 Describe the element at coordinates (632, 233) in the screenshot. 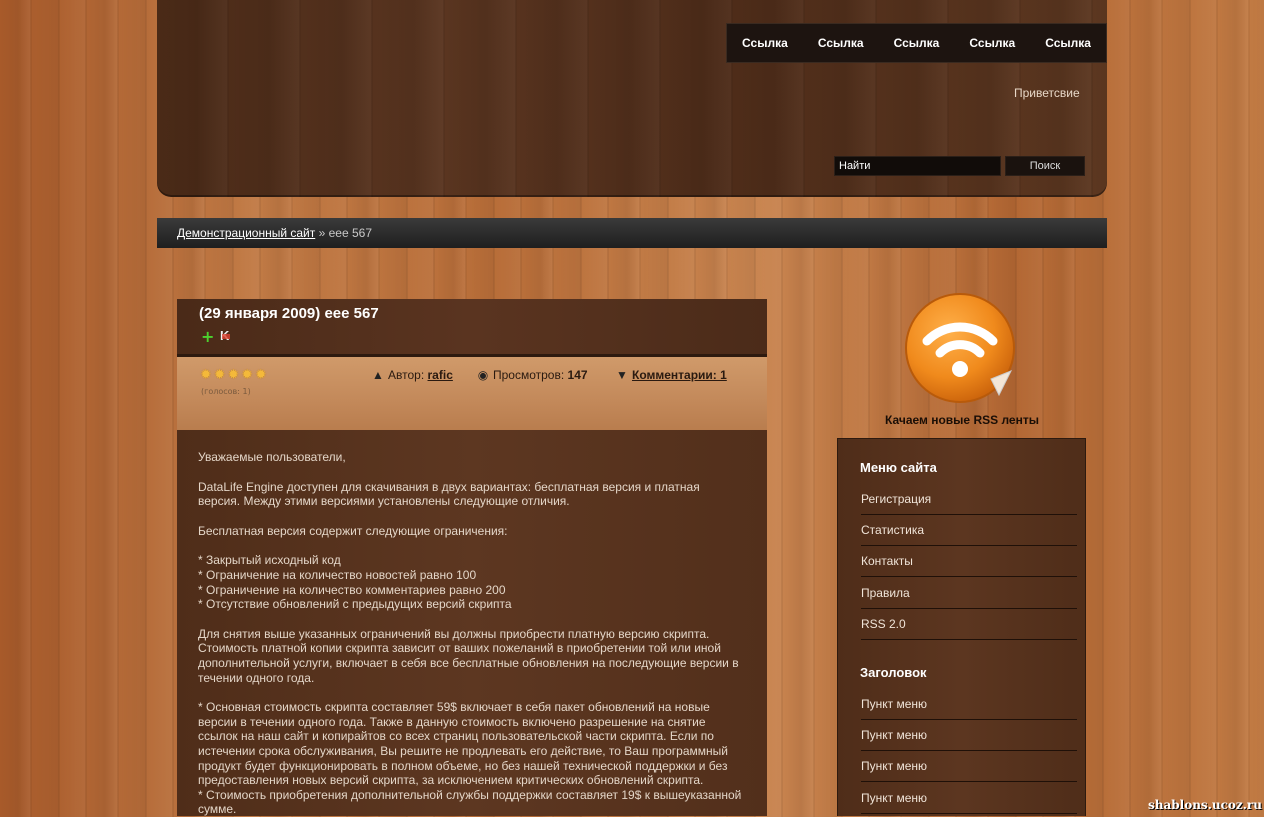

I see `breadcrumb: Демонстрационный сайт » eee 567` at that location.